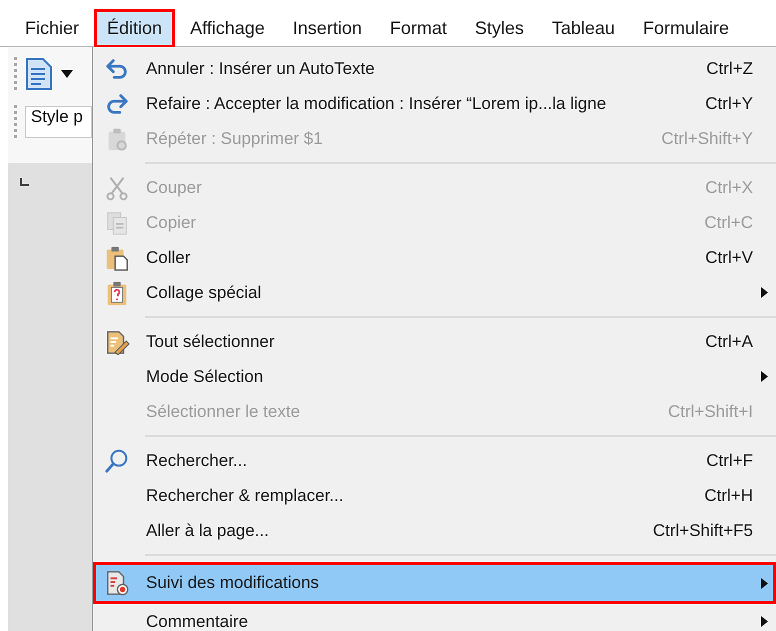 This screenshot has width=776, height=631. What do you see at coordinates (227, 28) in the screenshot?
I see `menu-bar-item: Affichage` at bounding box center [227, 28].